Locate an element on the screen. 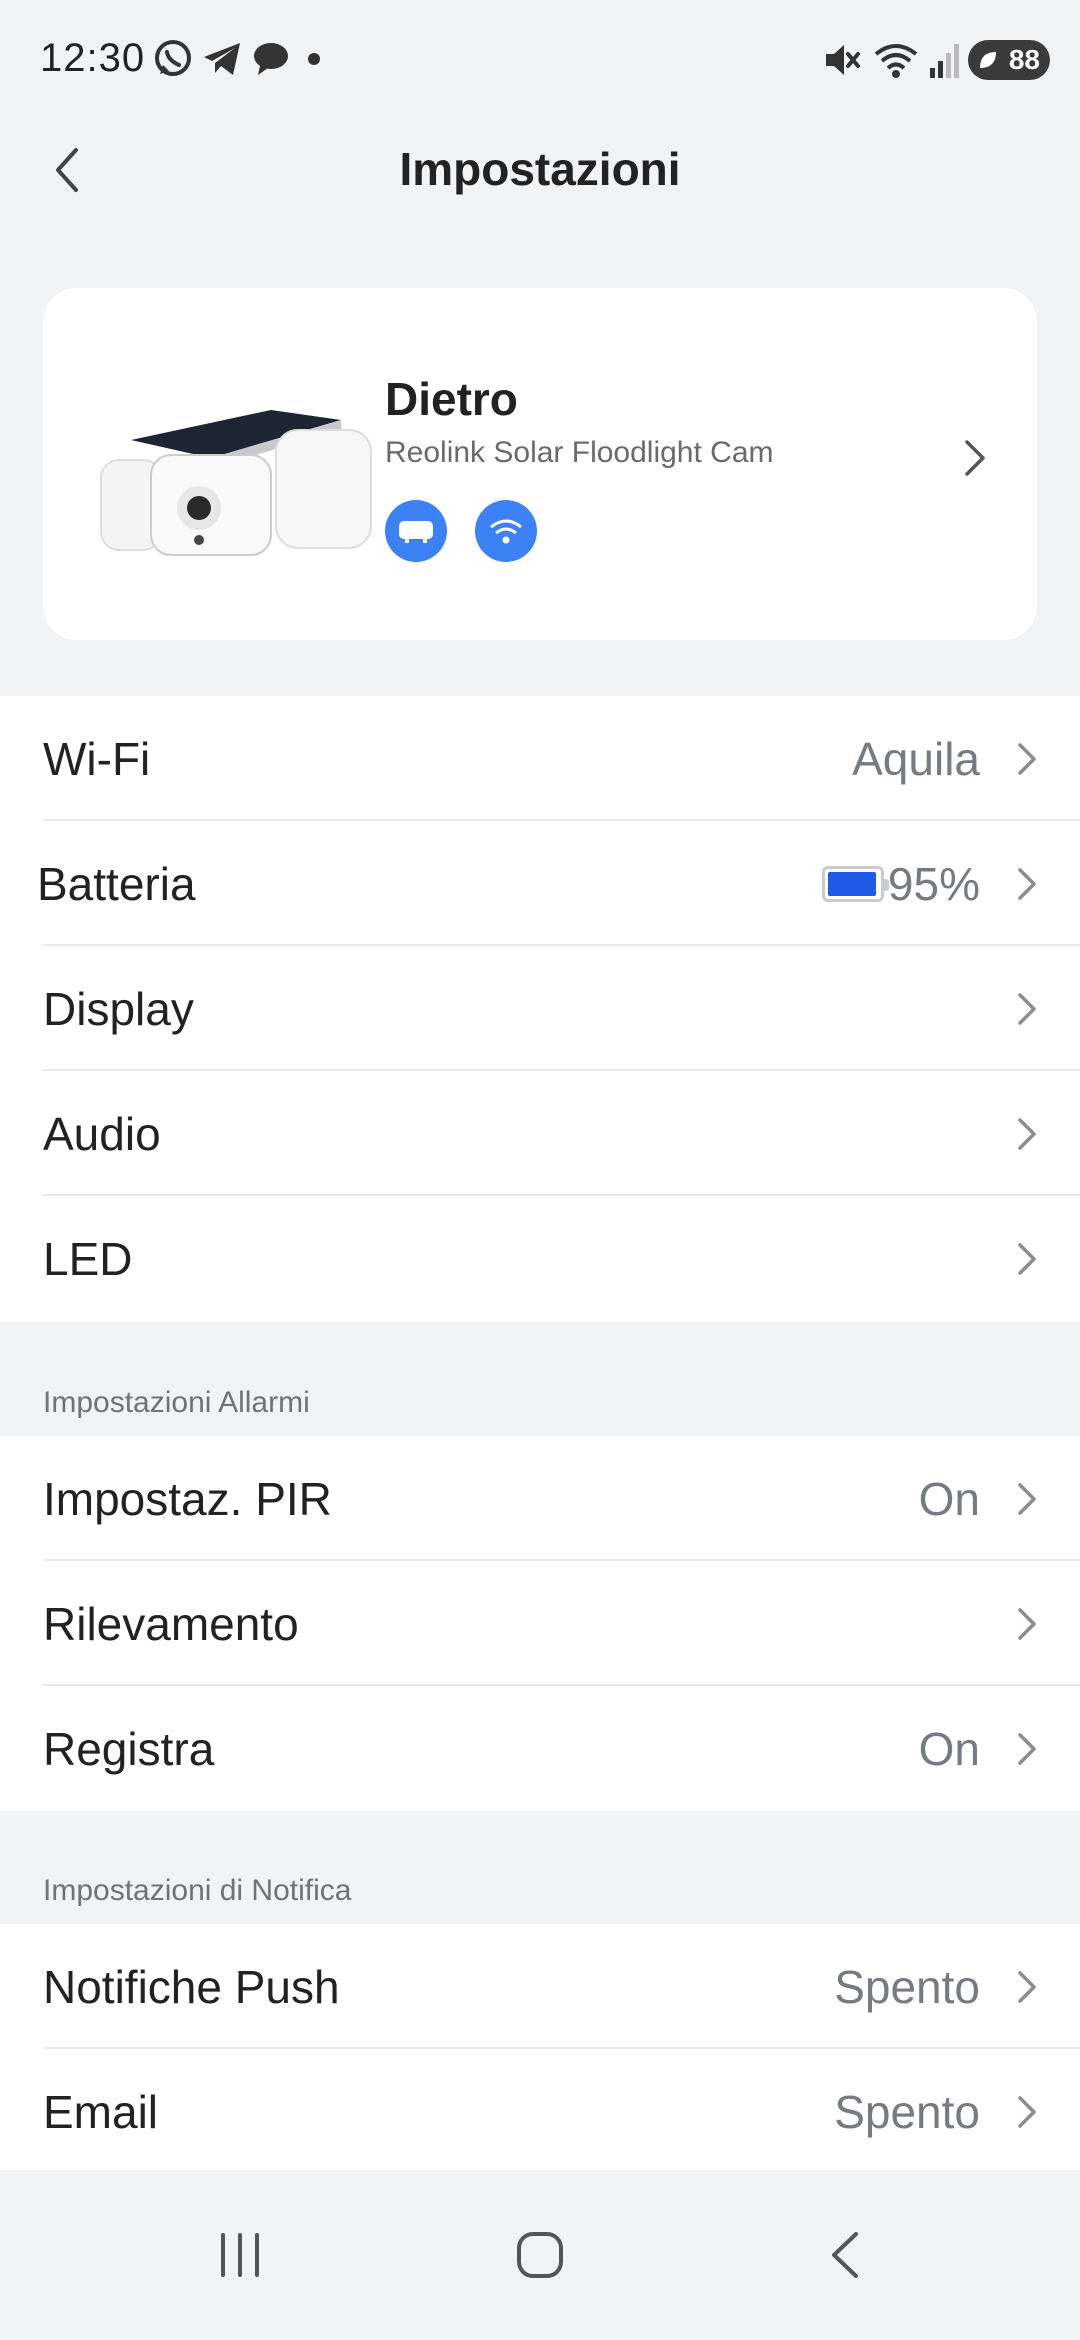 Image resolution: width=1080 pixels, height=2340 pixels. row-value: Aquila is located at coordinates (916, 758).